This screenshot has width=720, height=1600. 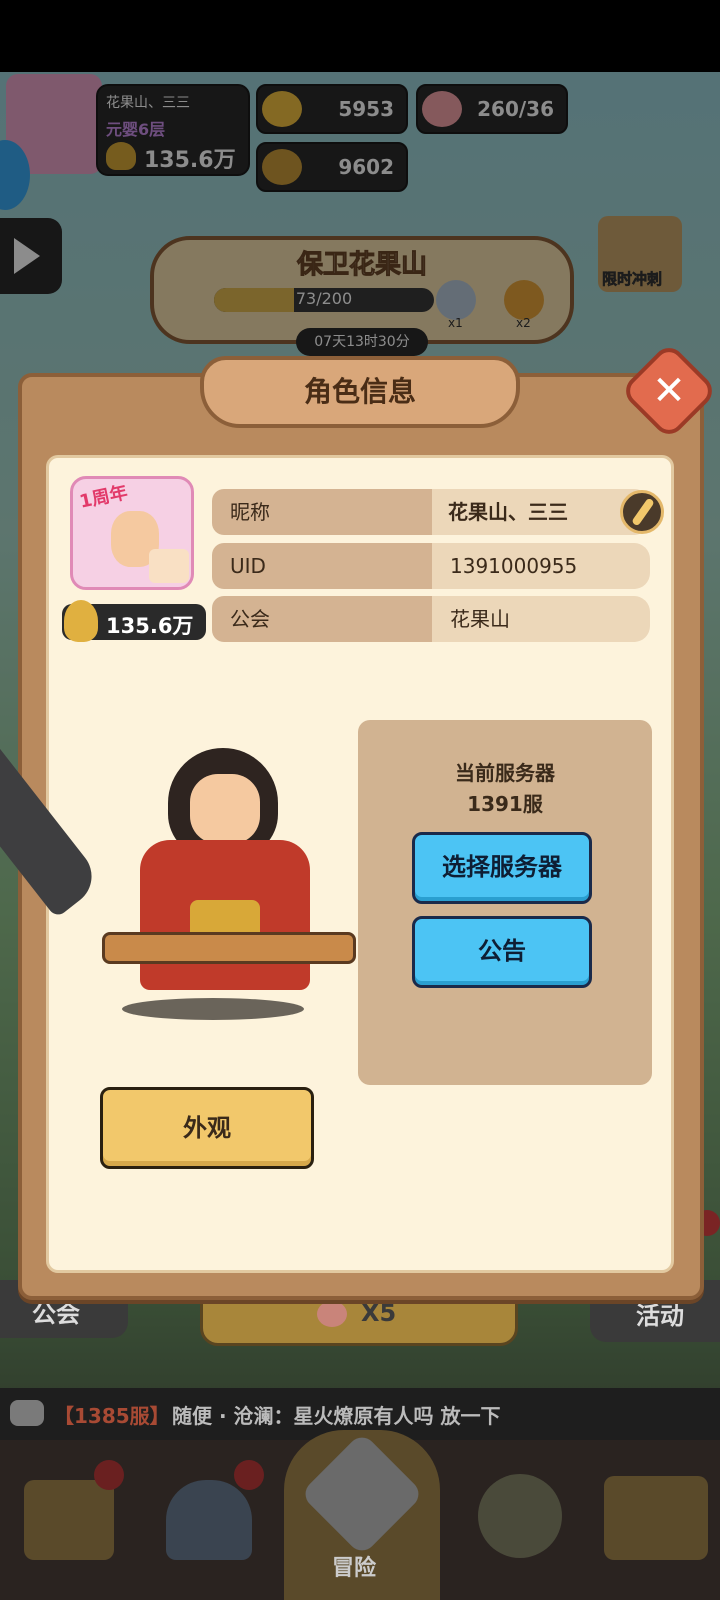 What do you see at coordinates (27, 1413) in the screenshot?
I see `chat-icon` at bounding box center [27, 1413].